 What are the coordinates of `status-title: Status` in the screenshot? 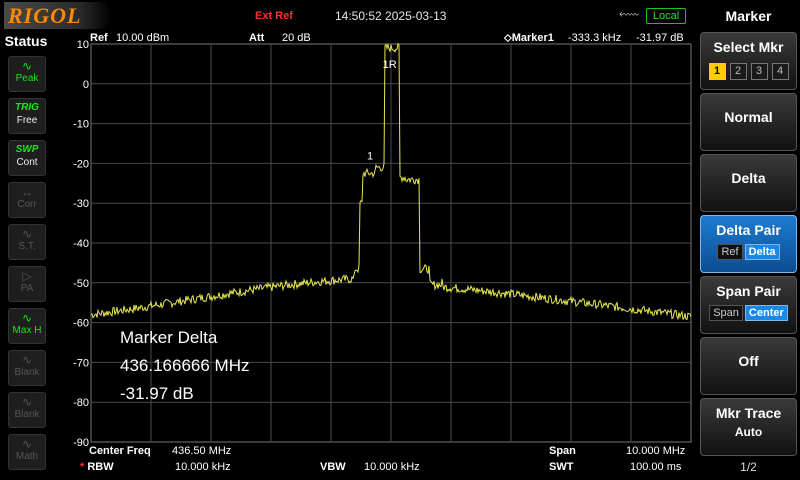 It's located at (26, 41).